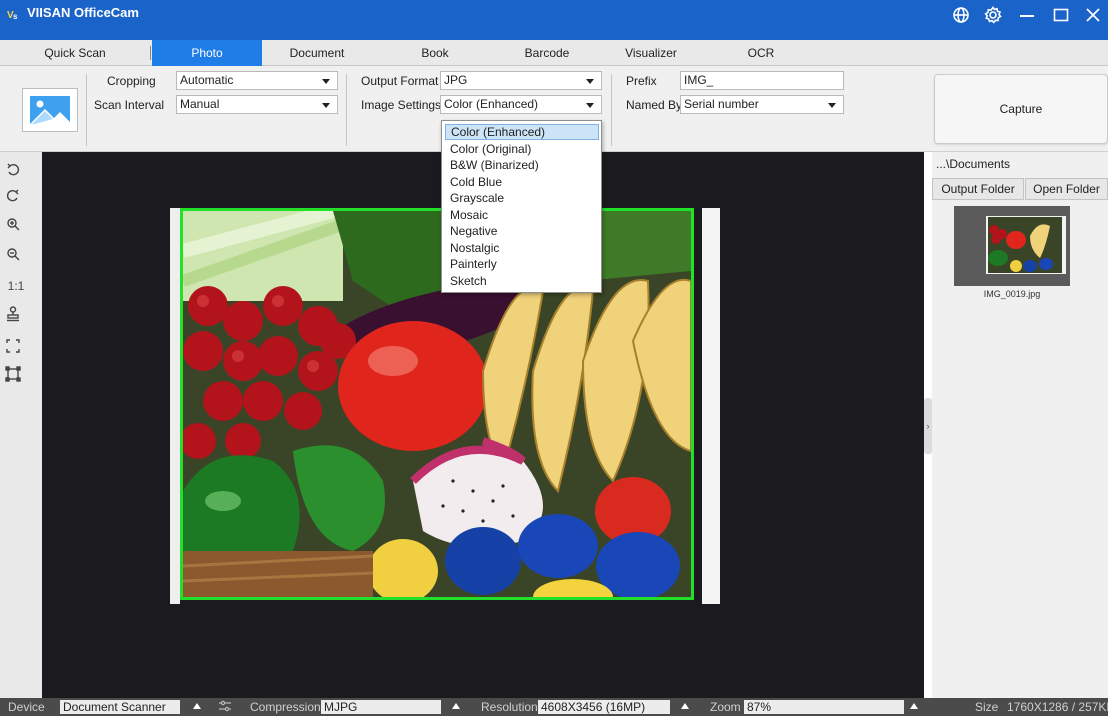 The height and width of the screenshot is (716, 1108). I want to click on open-folder-label: Open Folder, so click(1066, 189).